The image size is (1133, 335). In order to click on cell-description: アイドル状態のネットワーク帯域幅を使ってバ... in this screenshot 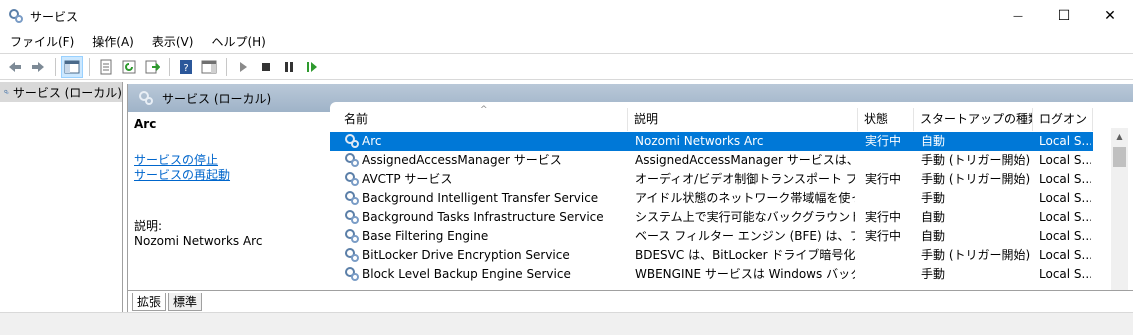, I will do `click(745, 198)`.